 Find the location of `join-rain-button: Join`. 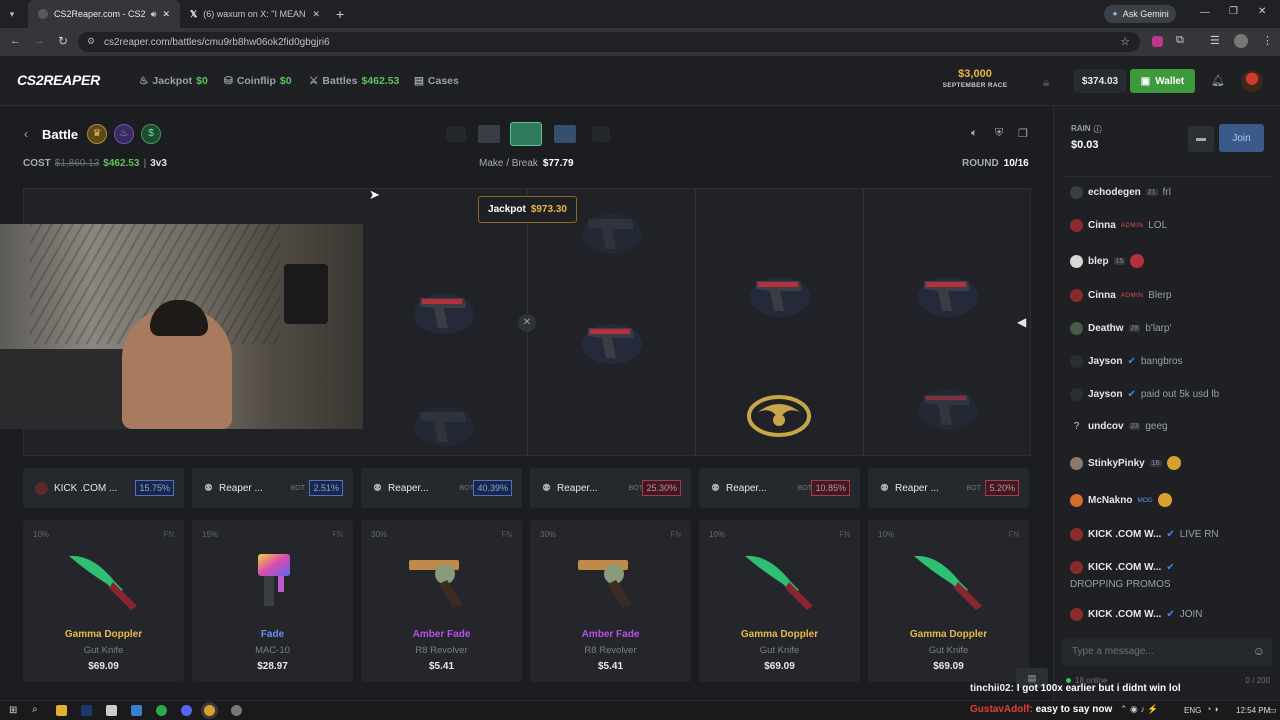

join-rain-button: Join is located at coordinates (1241, 138).